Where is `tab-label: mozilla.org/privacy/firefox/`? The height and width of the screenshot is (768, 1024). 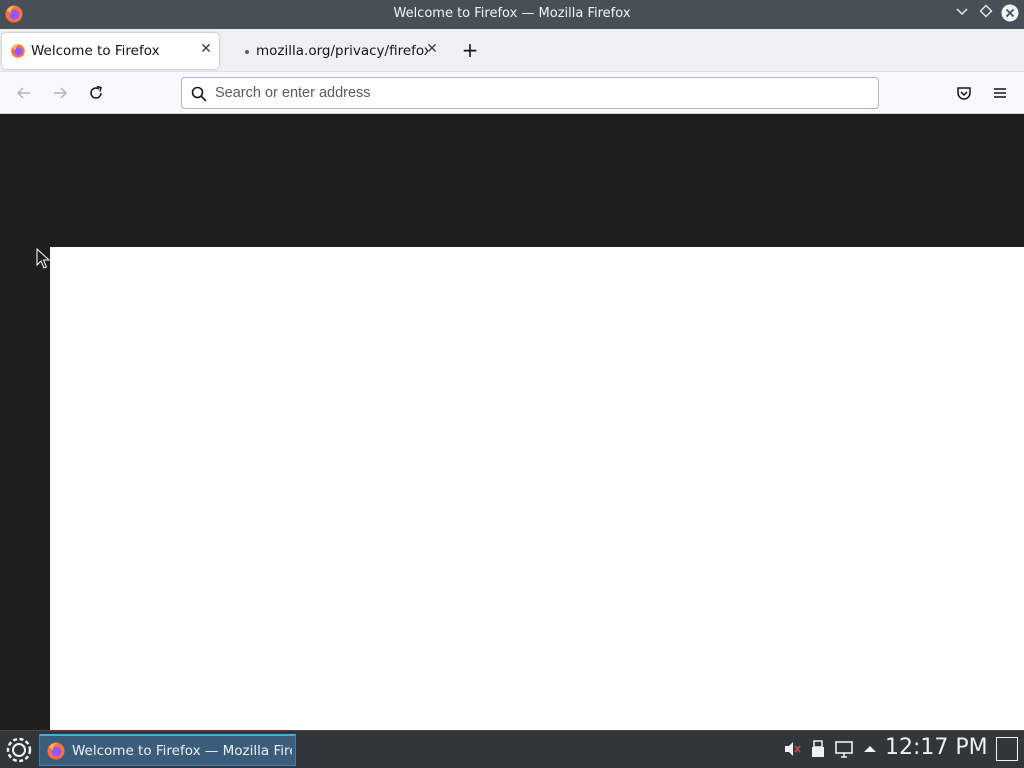
tab-label: mozilla.org/privacy/firefox/ is located at coordinates (342, 51).